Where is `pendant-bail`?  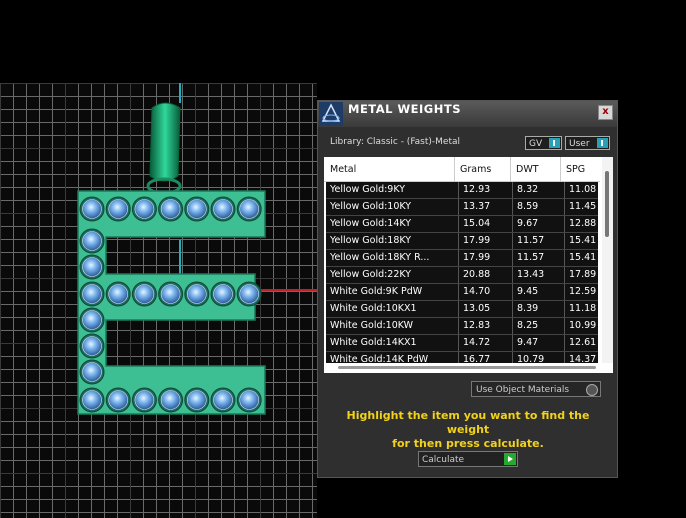
pendant-bail is located at coordinates (165, 142).